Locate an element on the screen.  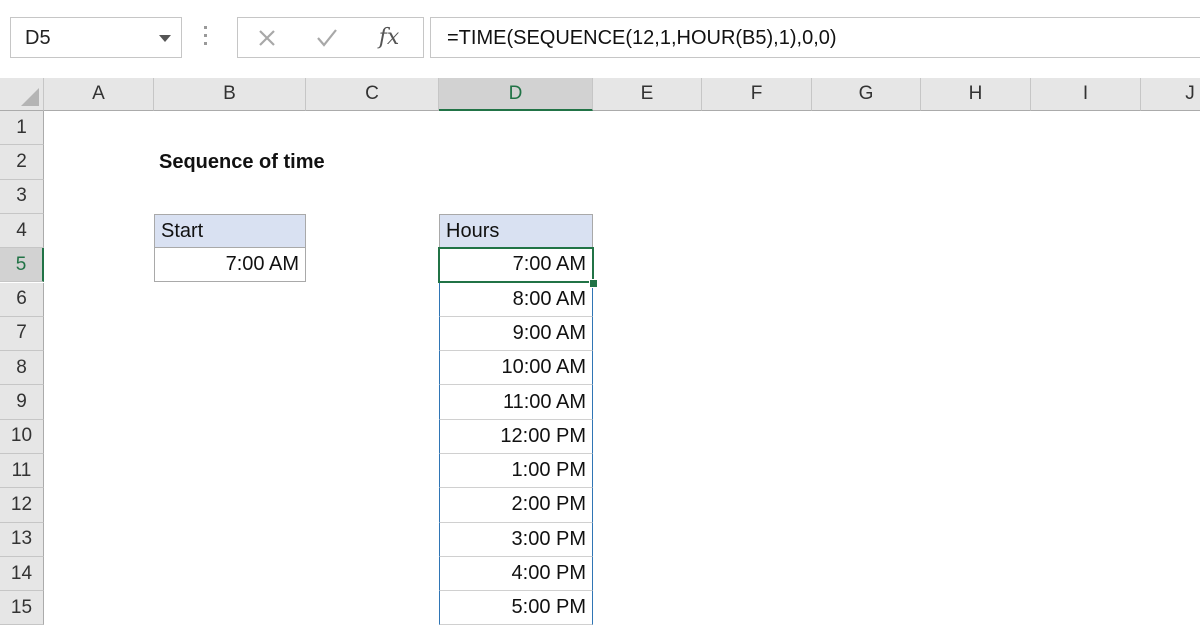
select-all-icon is located at coordinates (30, 97).